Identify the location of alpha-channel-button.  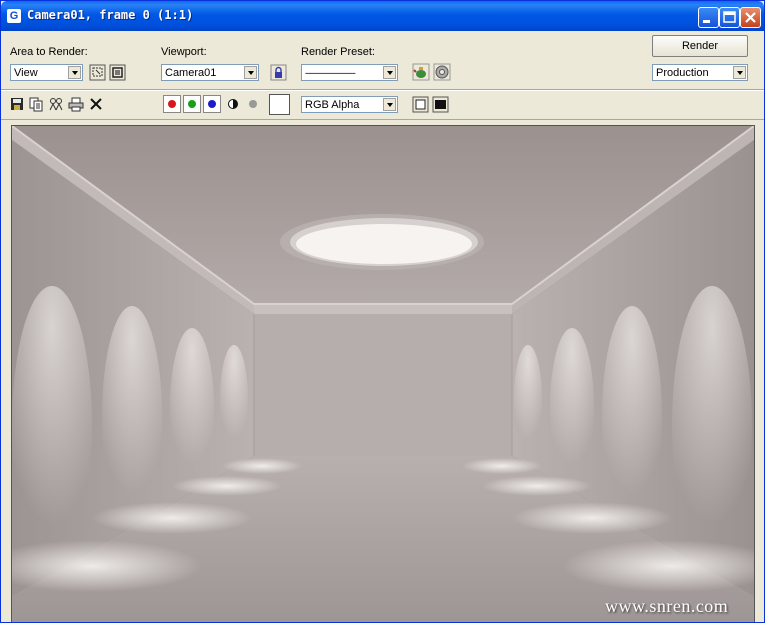
(233, 104).